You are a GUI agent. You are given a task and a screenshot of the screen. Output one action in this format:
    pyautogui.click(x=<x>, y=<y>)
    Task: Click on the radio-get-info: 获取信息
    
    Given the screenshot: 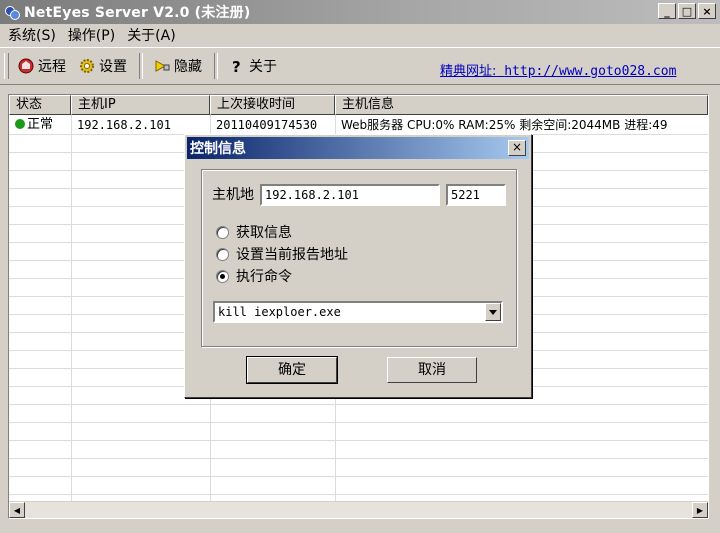 What is the action you would take?
    pyautogui.click(x=254, y=232)
    